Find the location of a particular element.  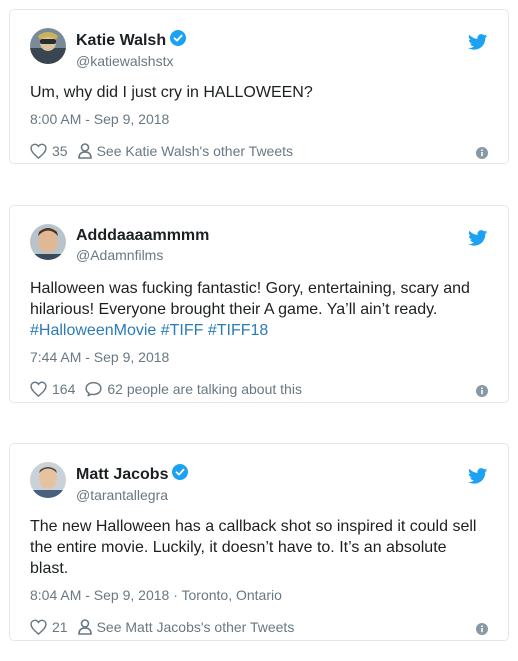

tweet-timestamp: 7:44 AM - Sep 9, 2018 is located at coordinates (259, 357).